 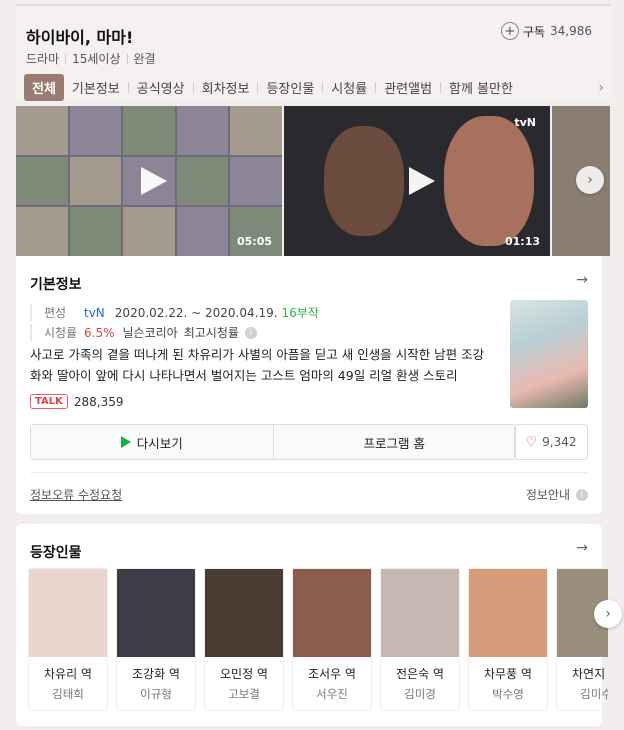 What do you see at coordinates (481, 87) in the screenshot?
I see `tab-recommended: 함께 볼만한` at bounding box center [481, 87].